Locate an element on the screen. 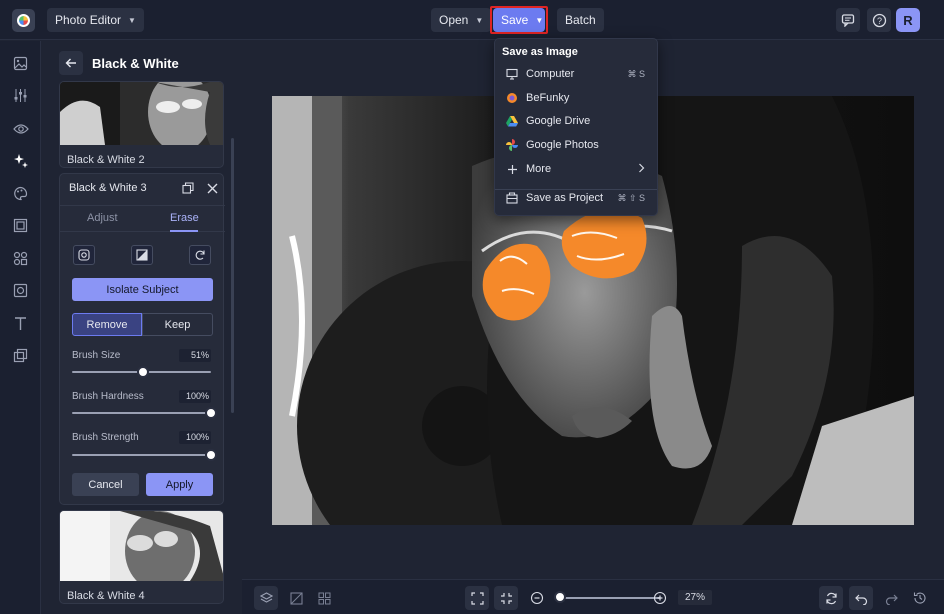  layers-image-icon is located at coordinates (20, 355).